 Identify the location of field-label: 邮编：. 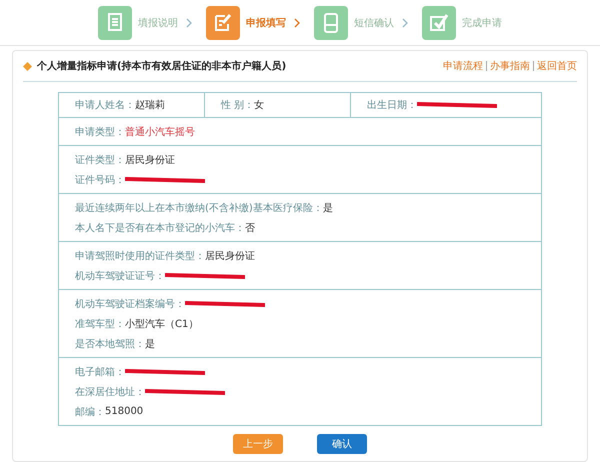
(90, 412).